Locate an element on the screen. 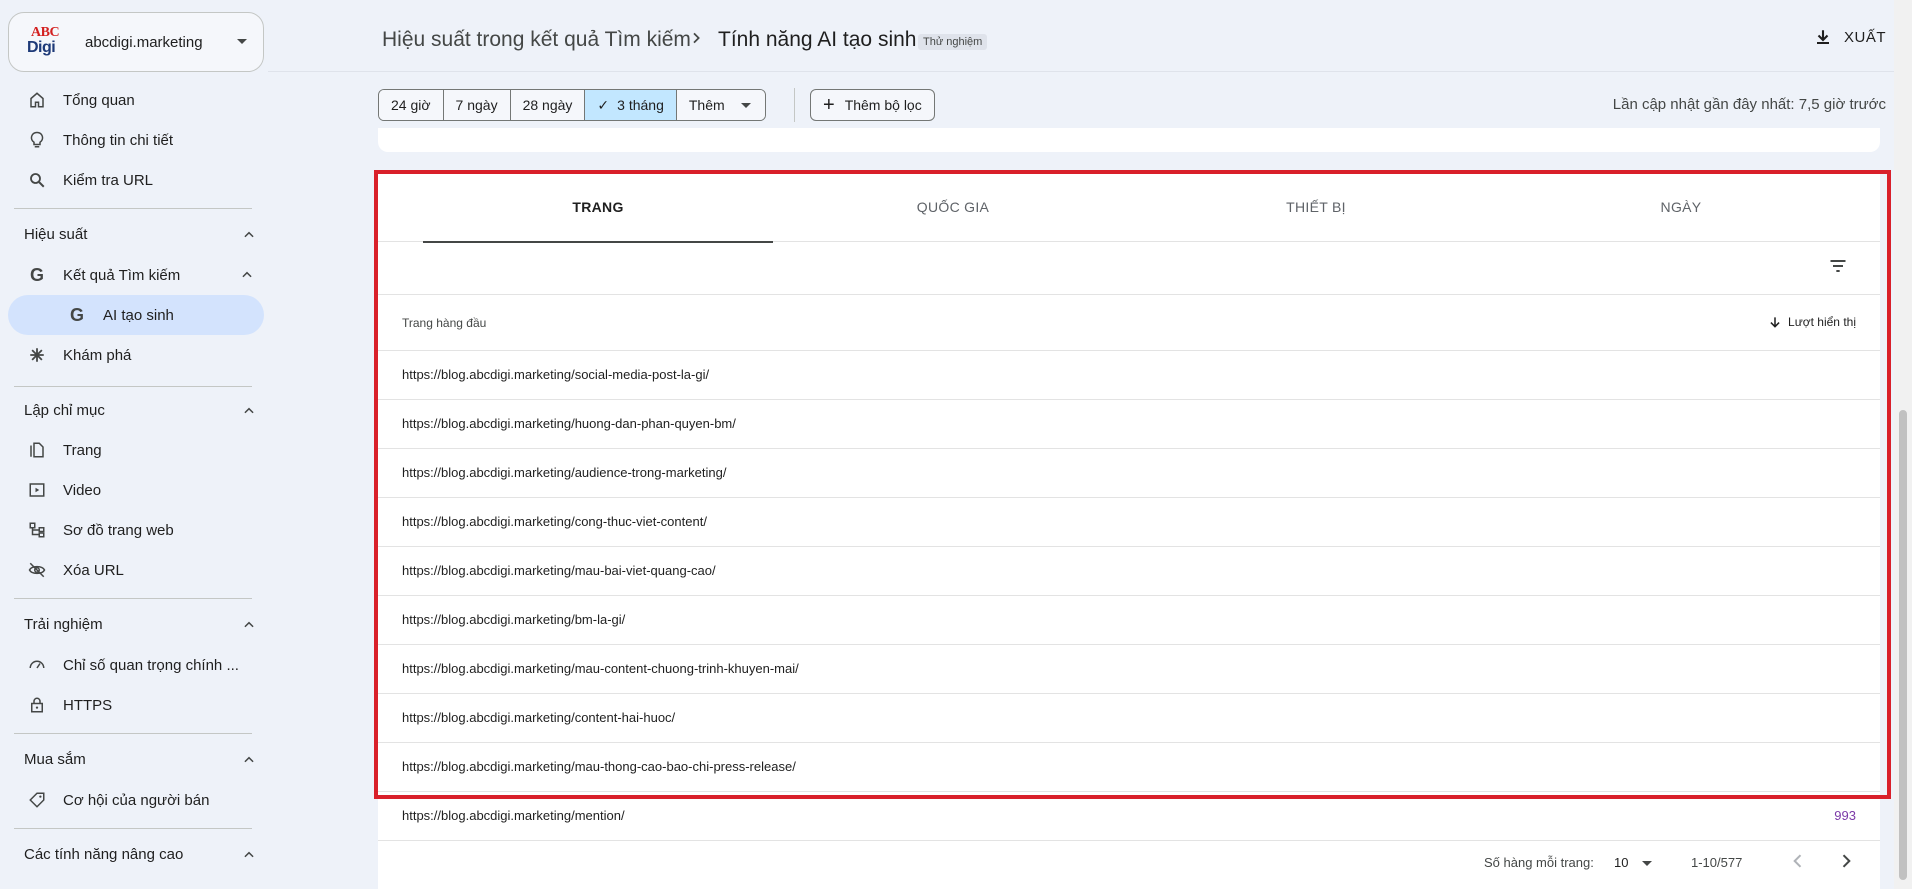 Image resolution: width=1912 pixels, height=889 pixels. range-3m-label: 3 tháng is located at coordinates (640, 105).